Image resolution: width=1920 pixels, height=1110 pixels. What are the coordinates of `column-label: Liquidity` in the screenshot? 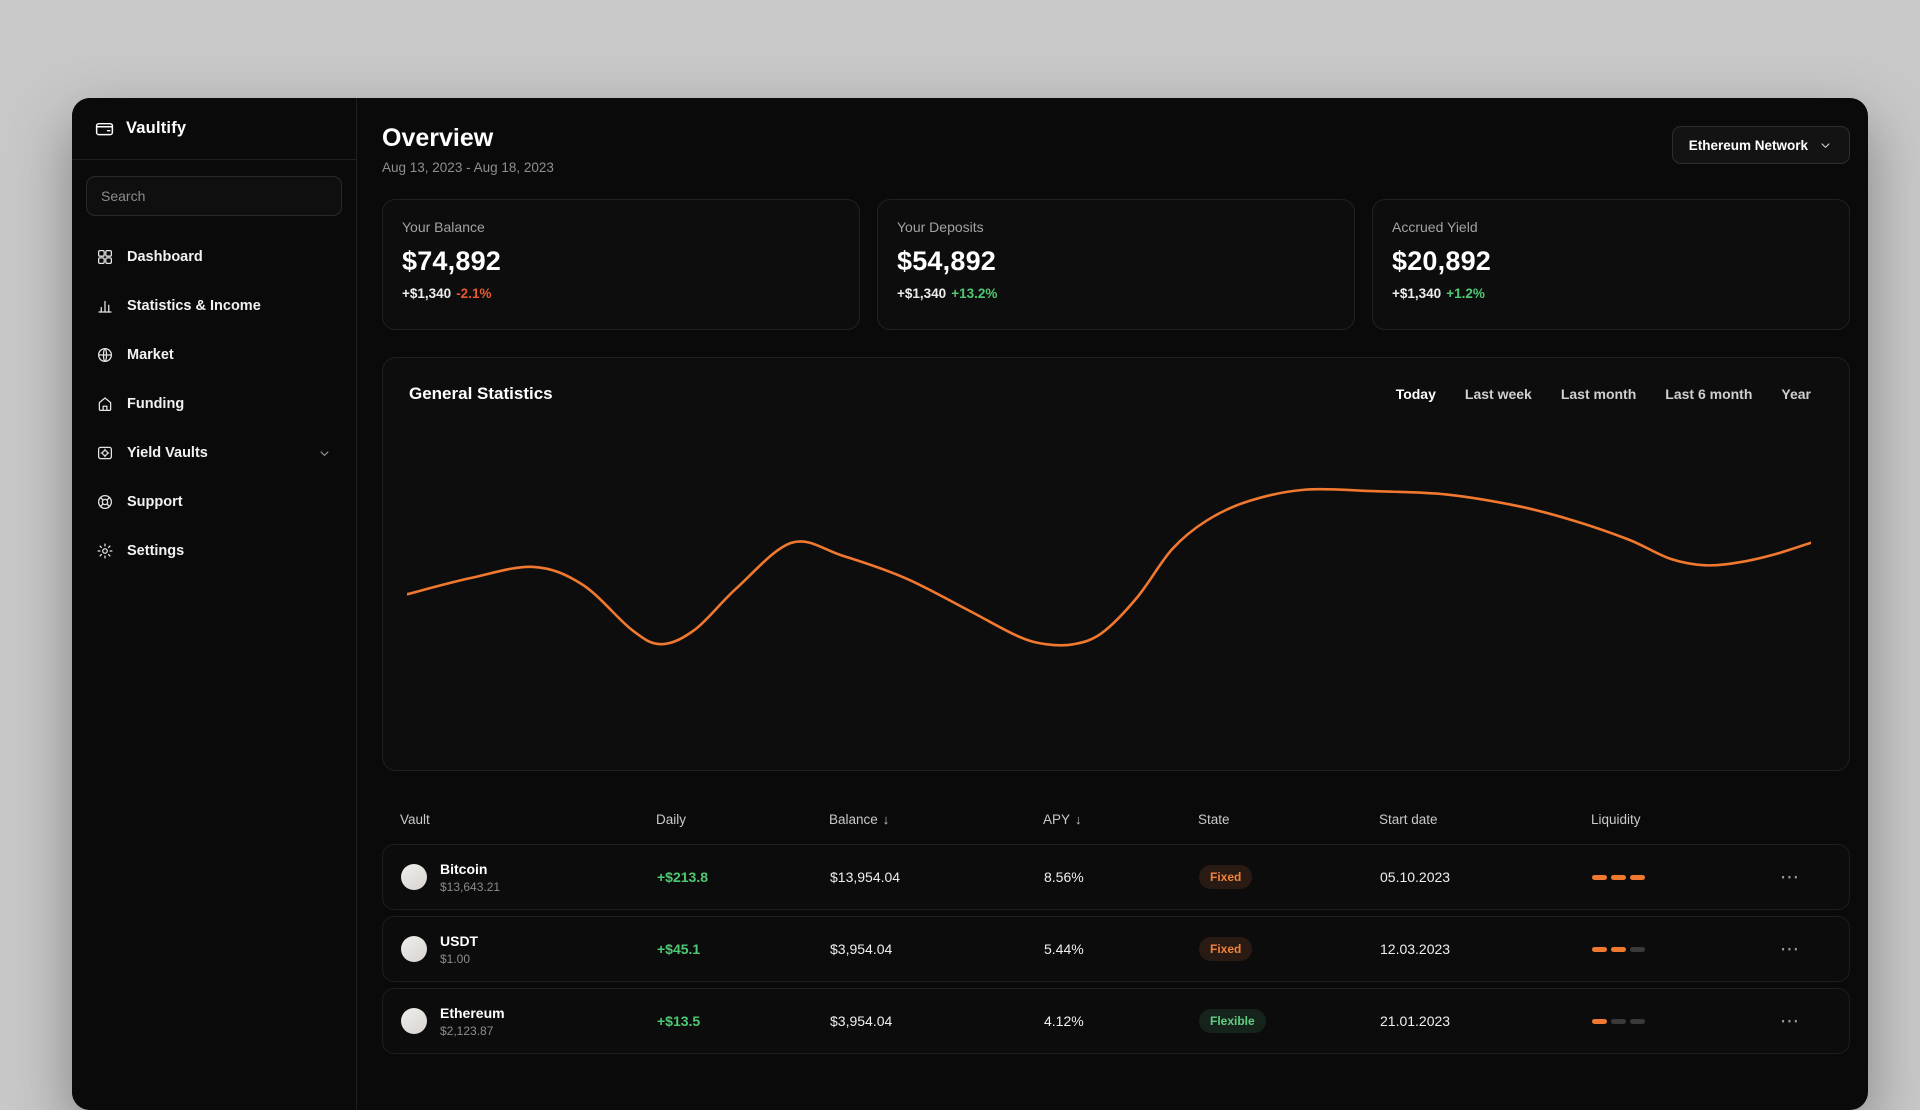 It's located at (1616, 819).